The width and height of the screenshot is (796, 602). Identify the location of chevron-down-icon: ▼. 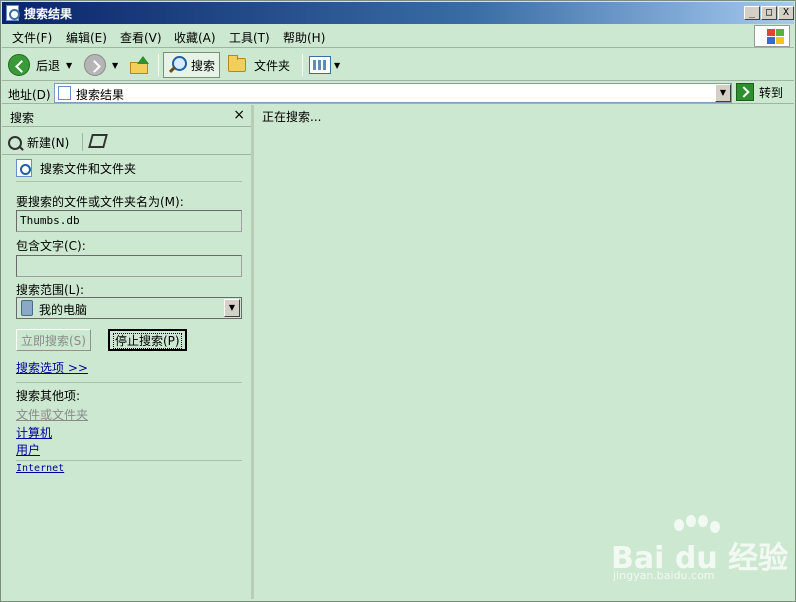
(232, 308).